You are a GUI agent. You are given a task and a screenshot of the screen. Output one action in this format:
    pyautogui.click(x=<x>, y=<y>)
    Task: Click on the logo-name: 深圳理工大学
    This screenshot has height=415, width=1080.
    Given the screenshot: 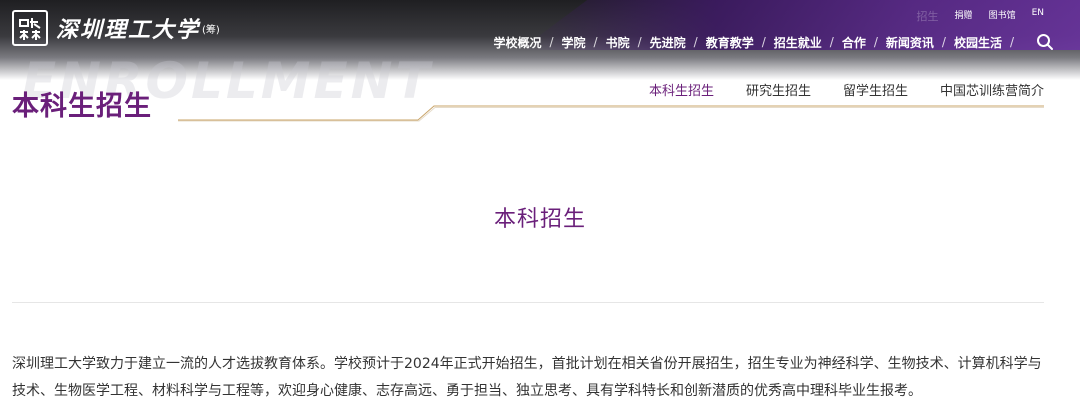 What is the action you would take?
    pyautogui.click(x=128, y=30)
    